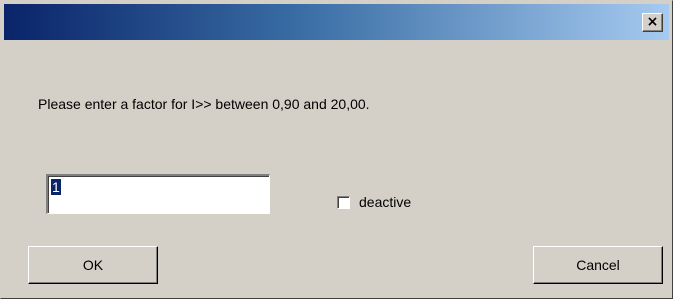  I want to click on deactive-checkbox, so click(343, 202).